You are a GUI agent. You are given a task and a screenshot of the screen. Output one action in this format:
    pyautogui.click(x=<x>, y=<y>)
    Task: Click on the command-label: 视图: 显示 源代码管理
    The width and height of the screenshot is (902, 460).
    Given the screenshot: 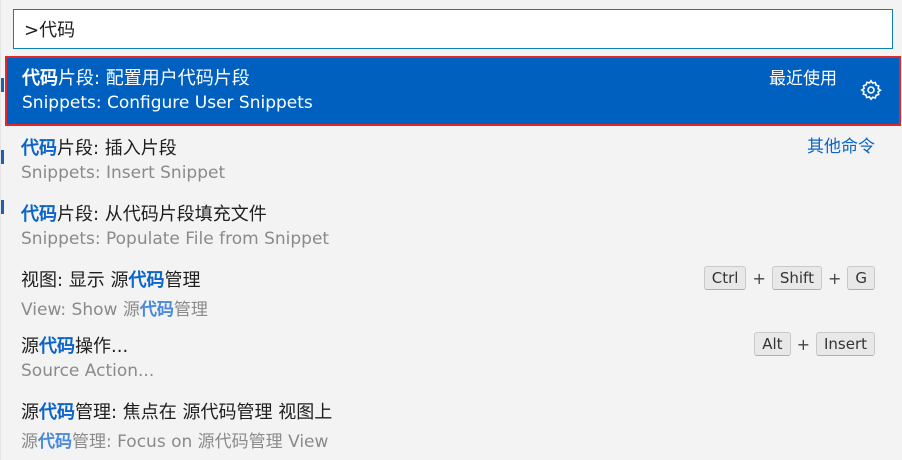 What is the action you would take?
    pyautogui.click(x=111, y=279)
    